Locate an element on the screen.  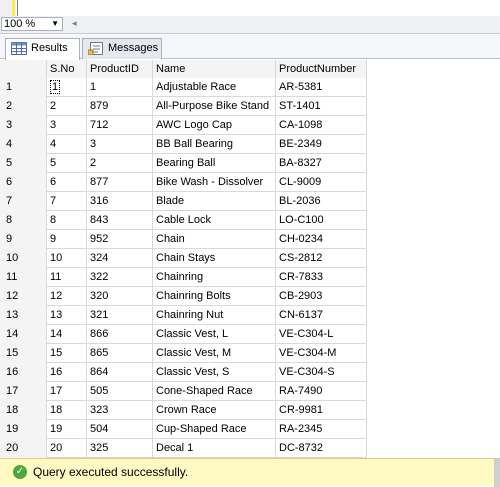
table-row: 1 1 1 Adjustable Race AR-5381 is located at coordinates (183, 87).